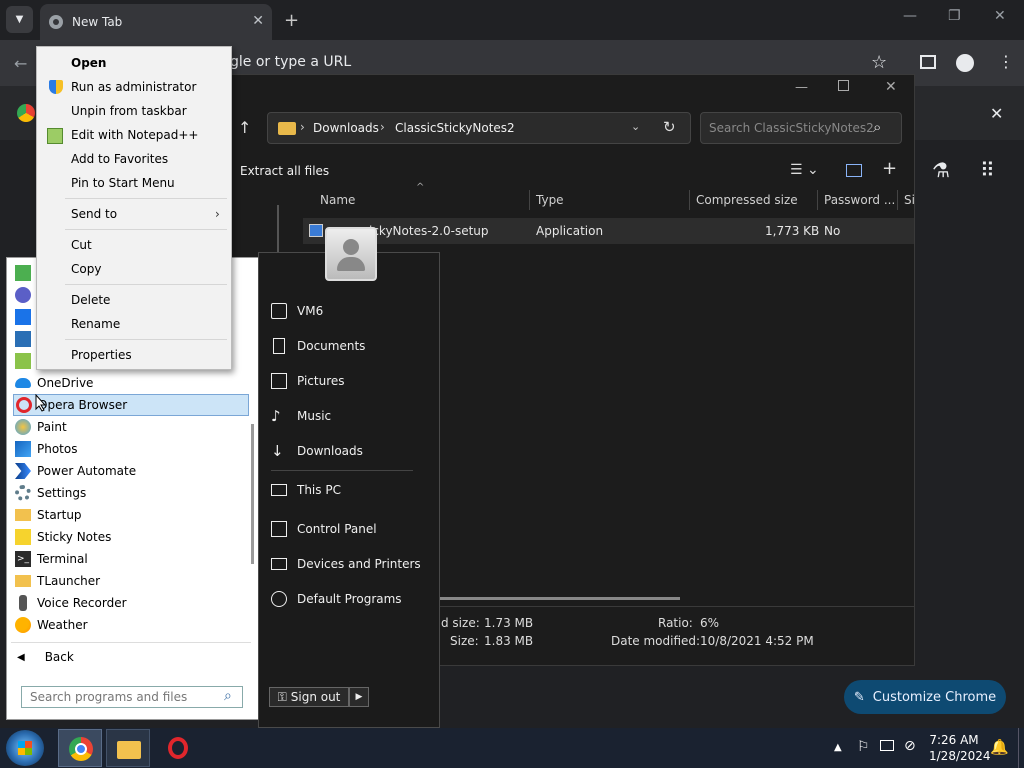  I want to click on place-music: ♪ Music, so click(301, 416).